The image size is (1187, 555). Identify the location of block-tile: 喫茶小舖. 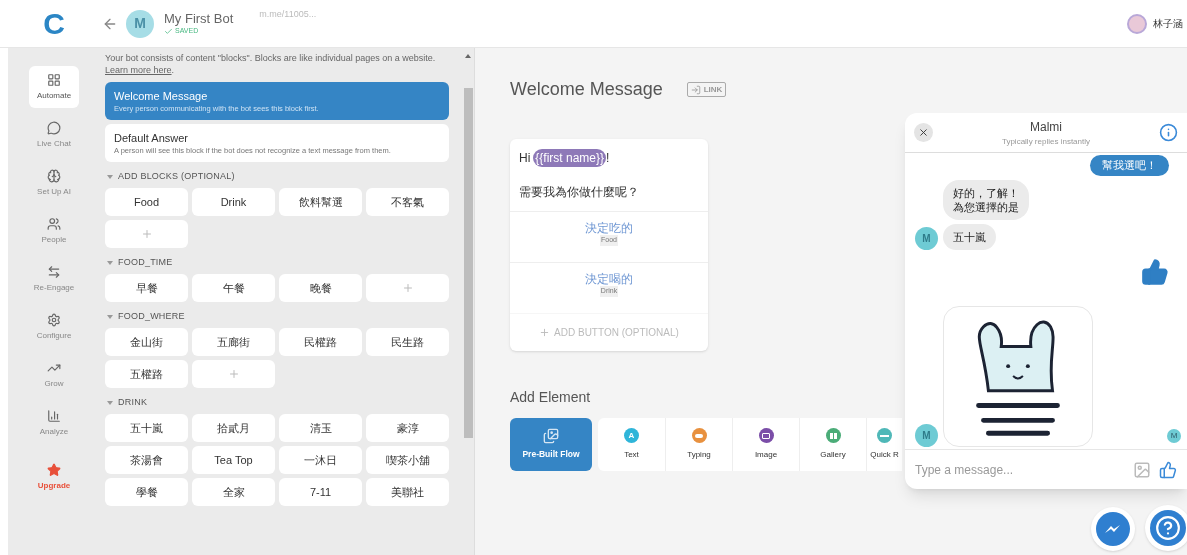
(408, 460).